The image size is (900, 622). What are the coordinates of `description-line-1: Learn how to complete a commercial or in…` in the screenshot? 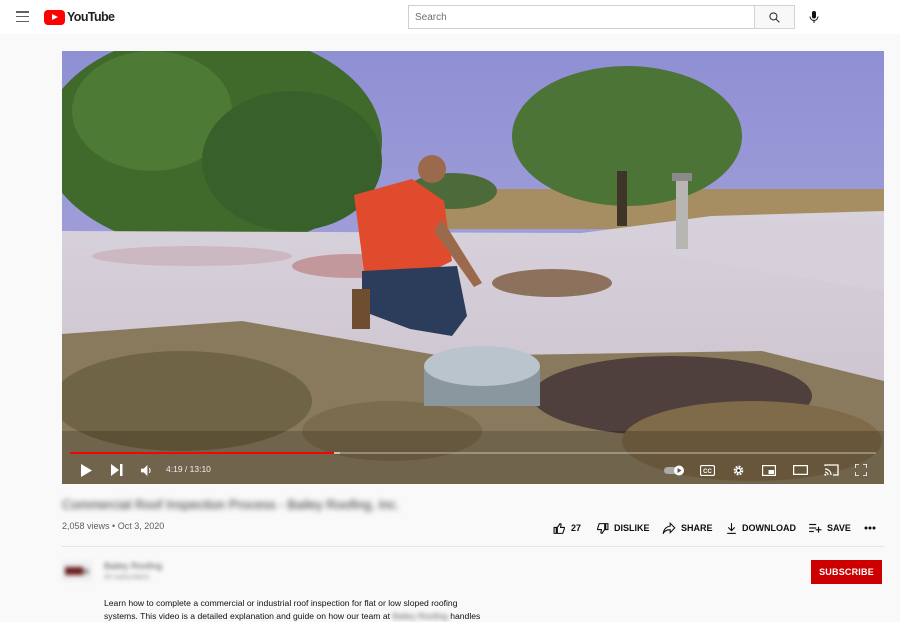 It's located at (314, 603).